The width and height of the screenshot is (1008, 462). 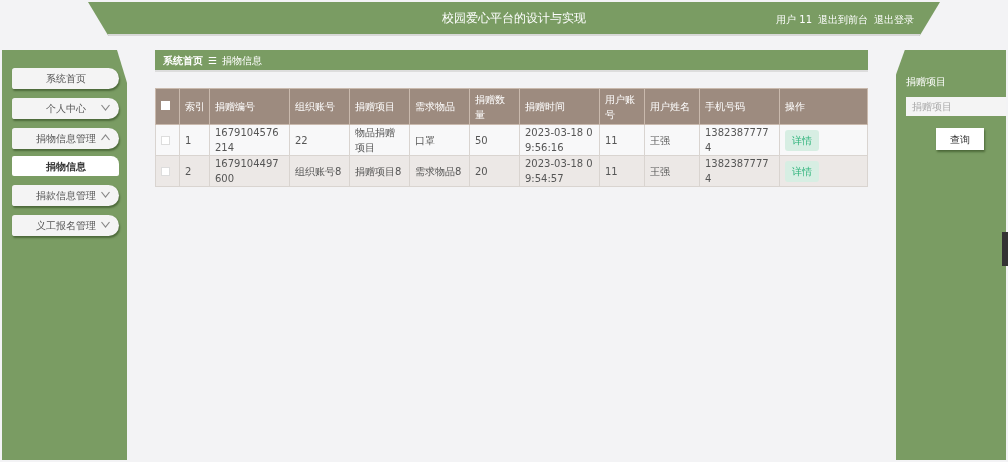 I want to click on table-cell: 22, so click(x=301, y=140).